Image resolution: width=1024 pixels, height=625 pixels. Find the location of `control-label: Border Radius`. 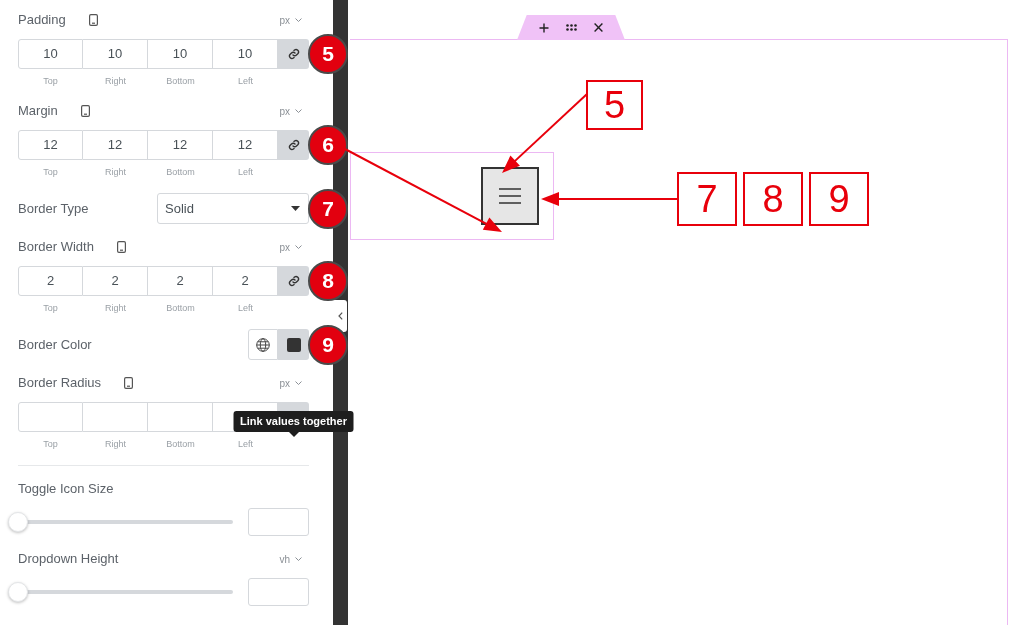

control-label: Border Radius is located at coordinates (60, 383).